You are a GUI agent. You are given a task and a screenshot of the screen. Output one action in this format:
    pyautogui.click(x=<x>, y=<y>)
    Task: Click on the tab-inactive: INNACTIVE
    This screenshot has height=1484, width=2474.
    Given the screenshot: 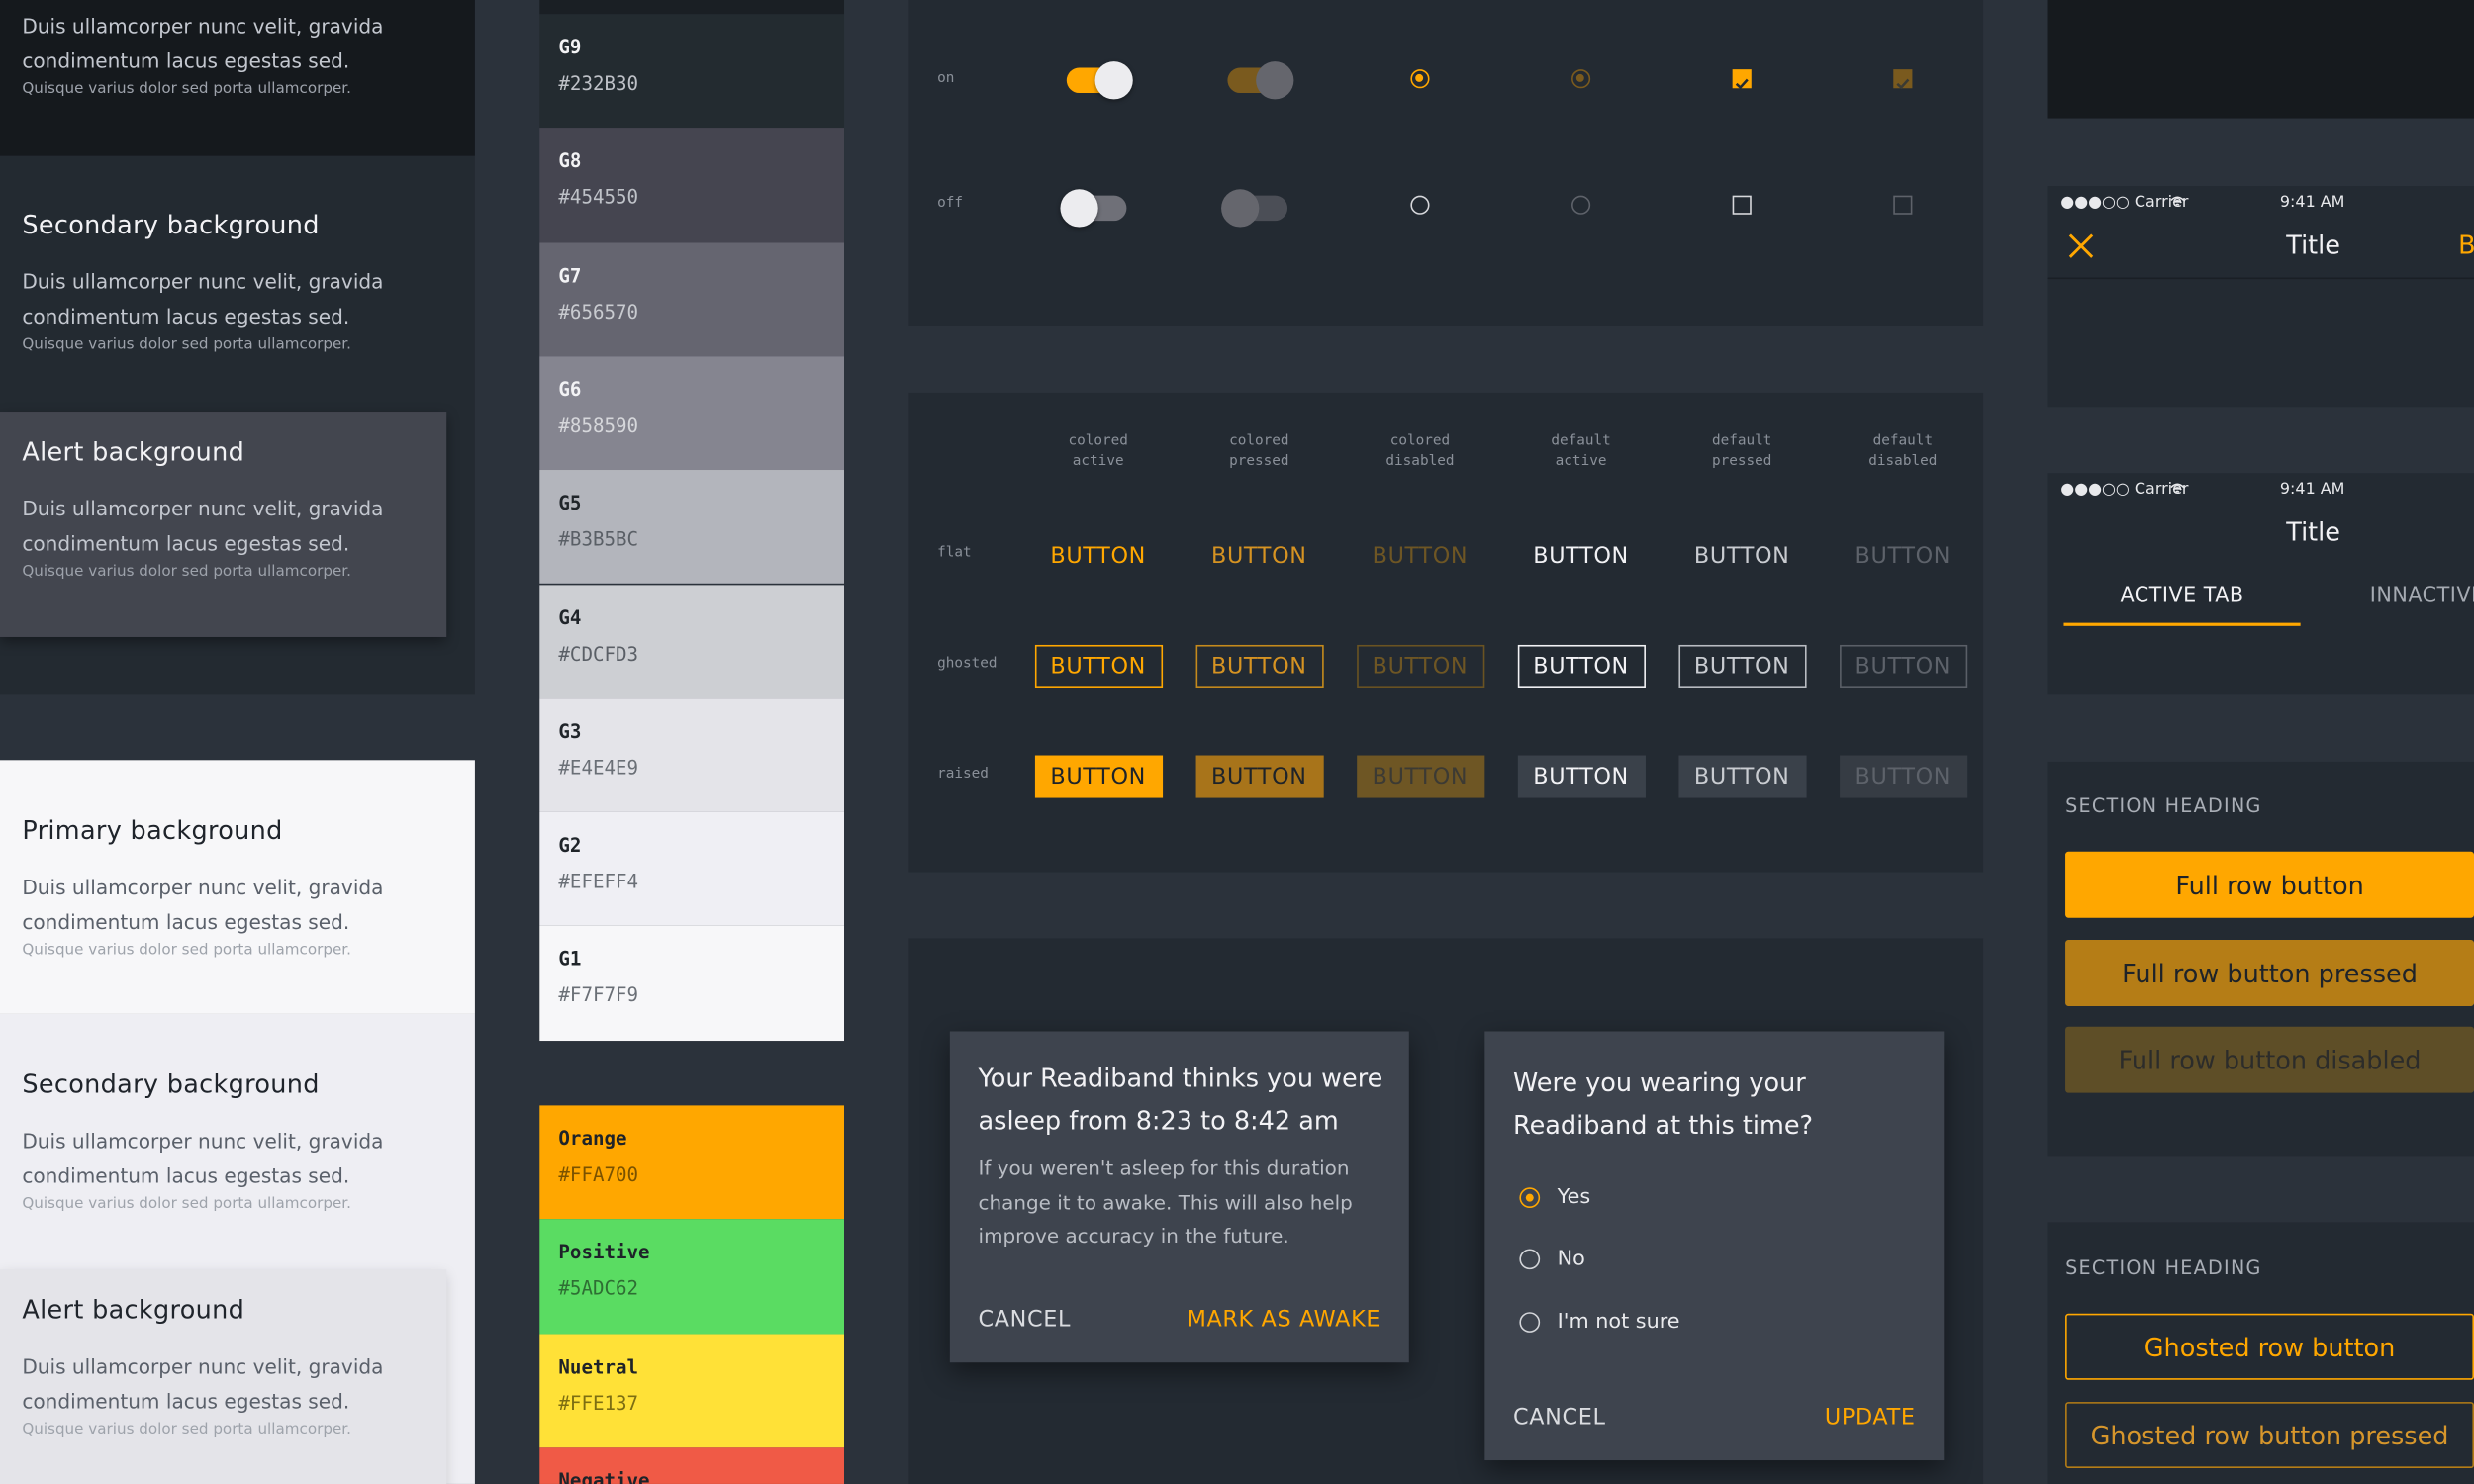 What is the action you would take?
    pyautogui.click(x=2388, y=595)
    